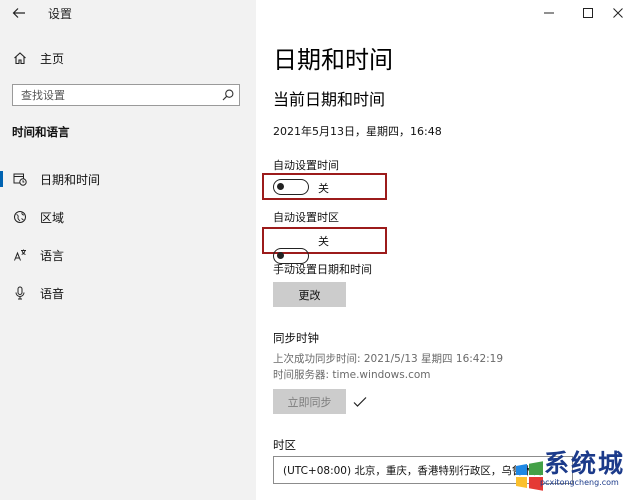  What do you see at coordinates (115, 95) in the screenshot?
I see `search-input` at bounding box center [115, 95].